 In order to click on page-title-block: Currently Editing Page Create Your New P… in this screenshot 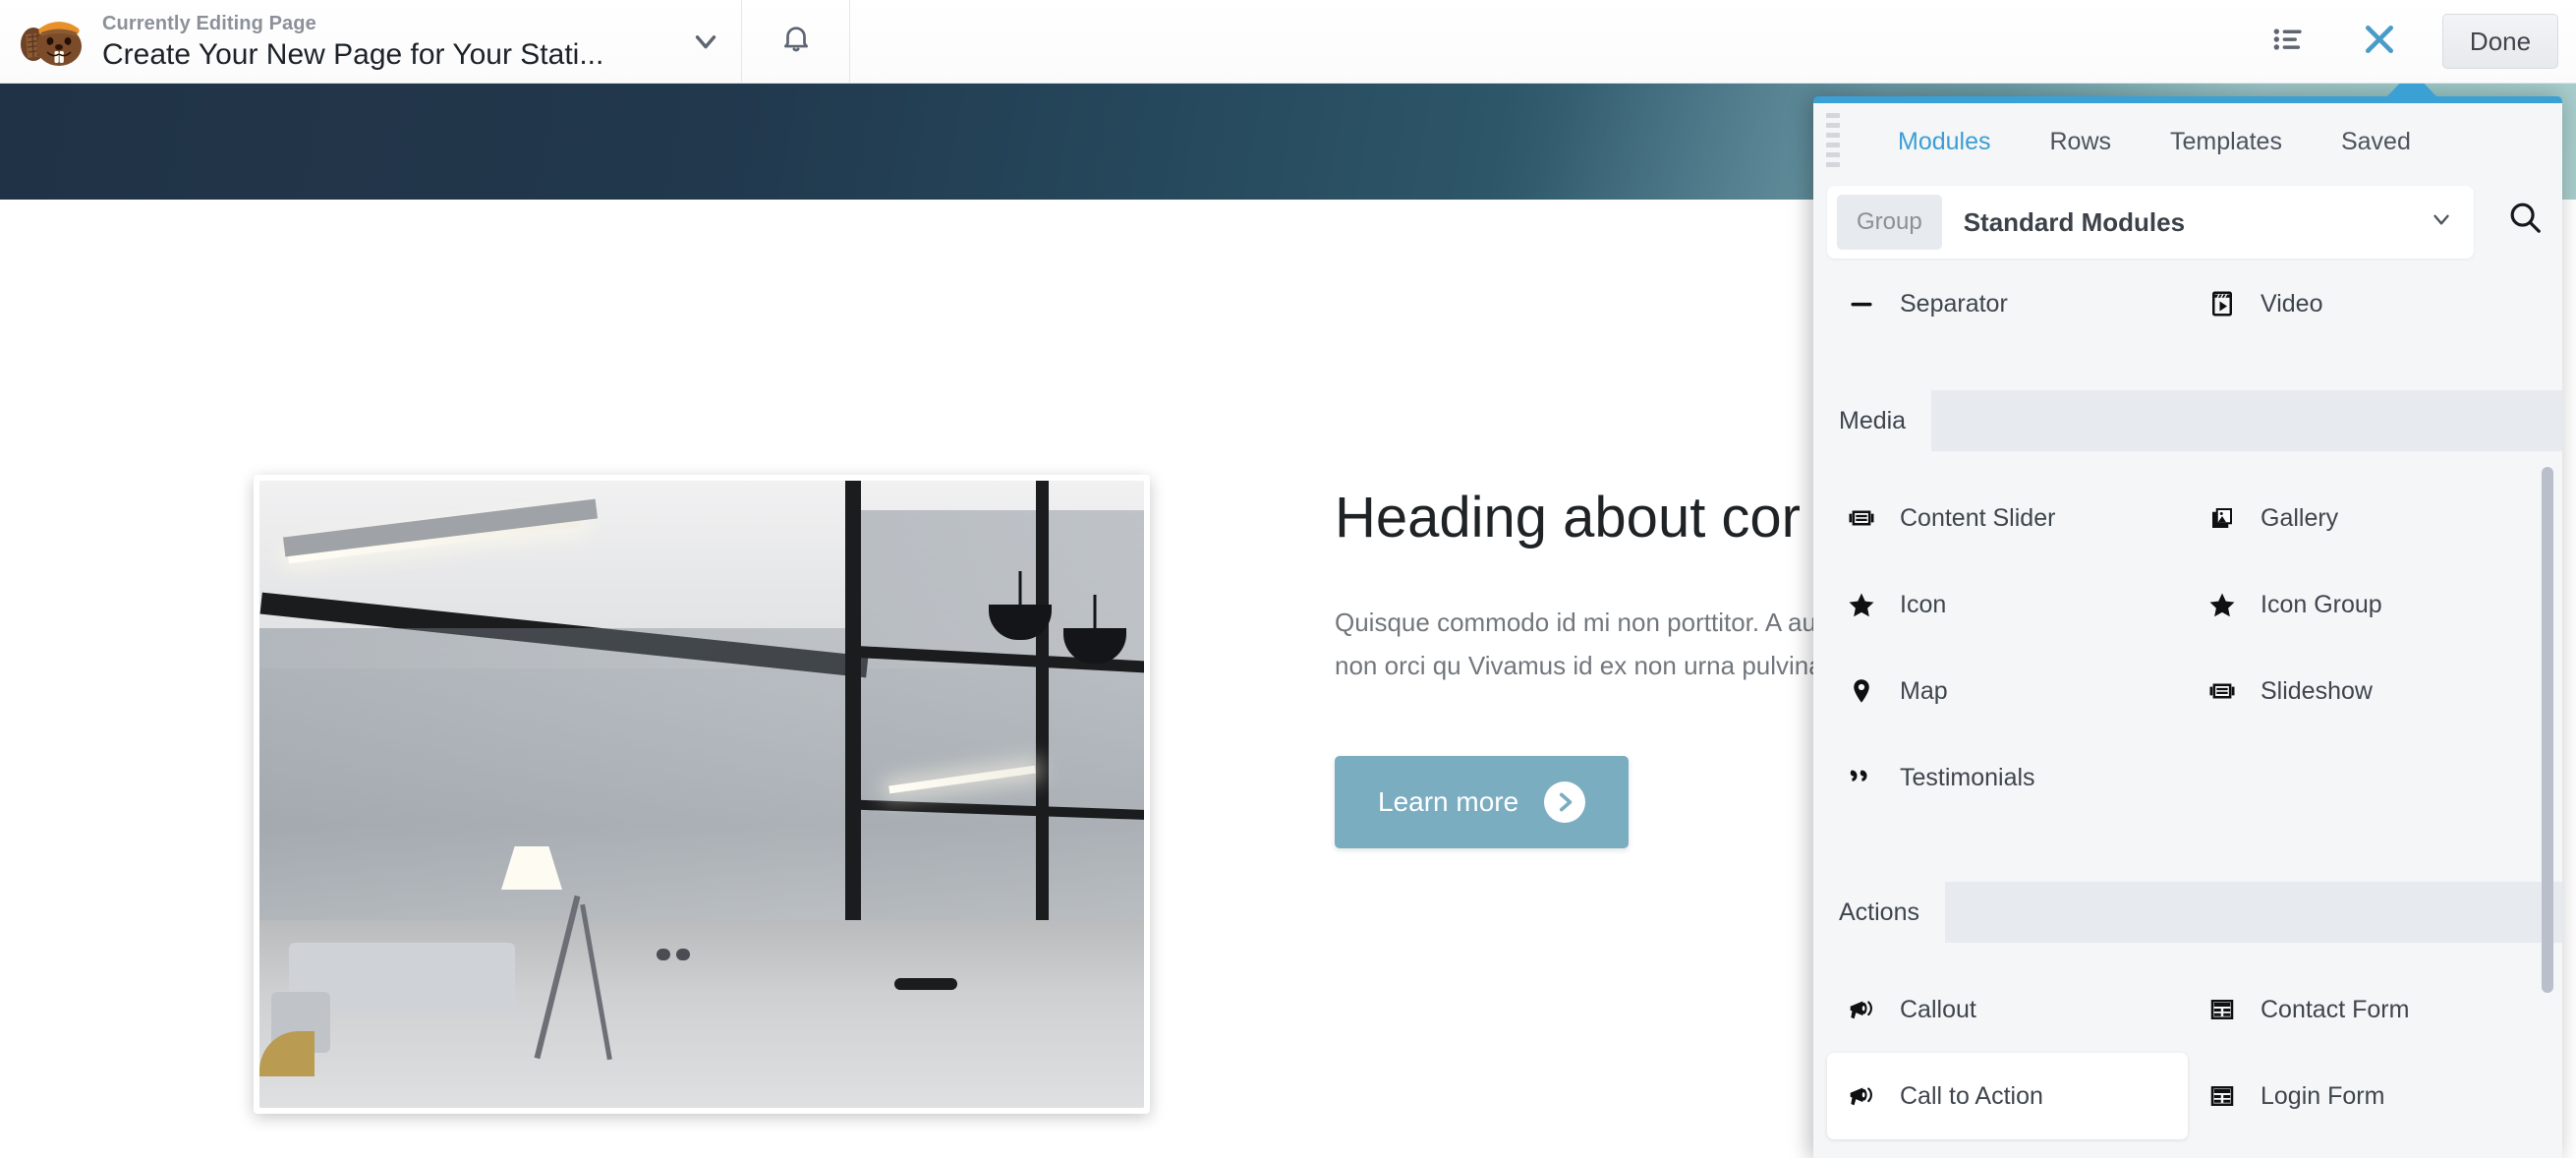, I will do `click(386, 42)`.